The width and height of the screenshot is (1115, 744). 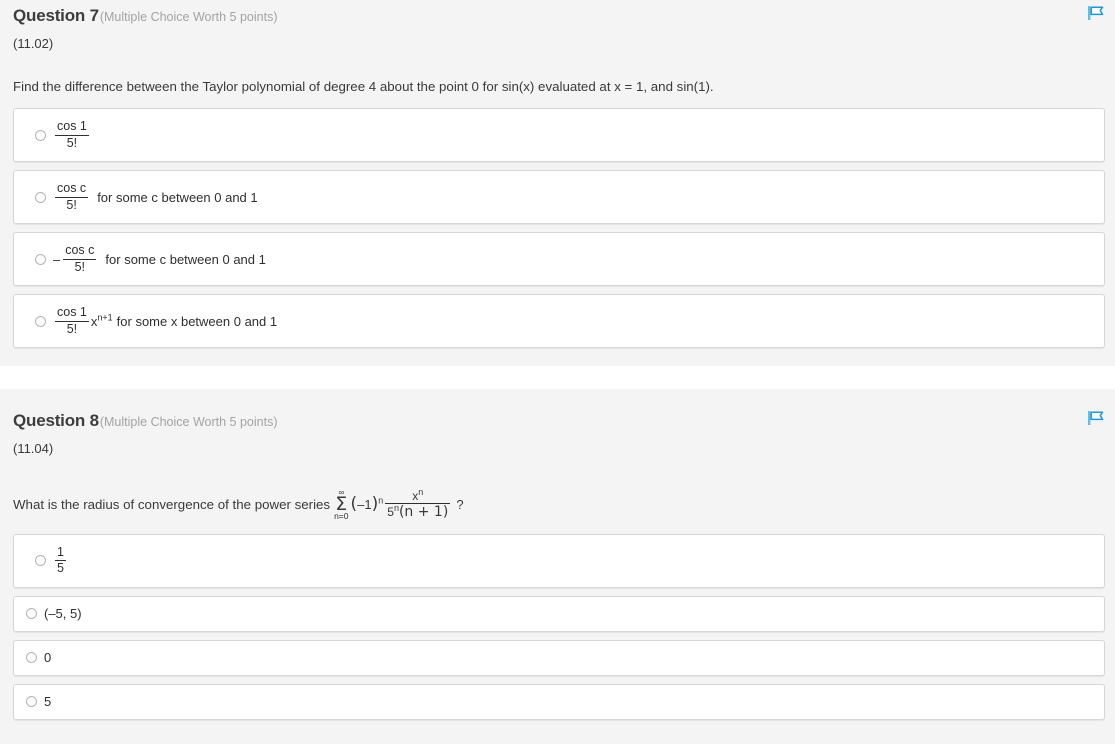 I want to click on alternating-factor: (–1)n, so click(x=367, y=504).